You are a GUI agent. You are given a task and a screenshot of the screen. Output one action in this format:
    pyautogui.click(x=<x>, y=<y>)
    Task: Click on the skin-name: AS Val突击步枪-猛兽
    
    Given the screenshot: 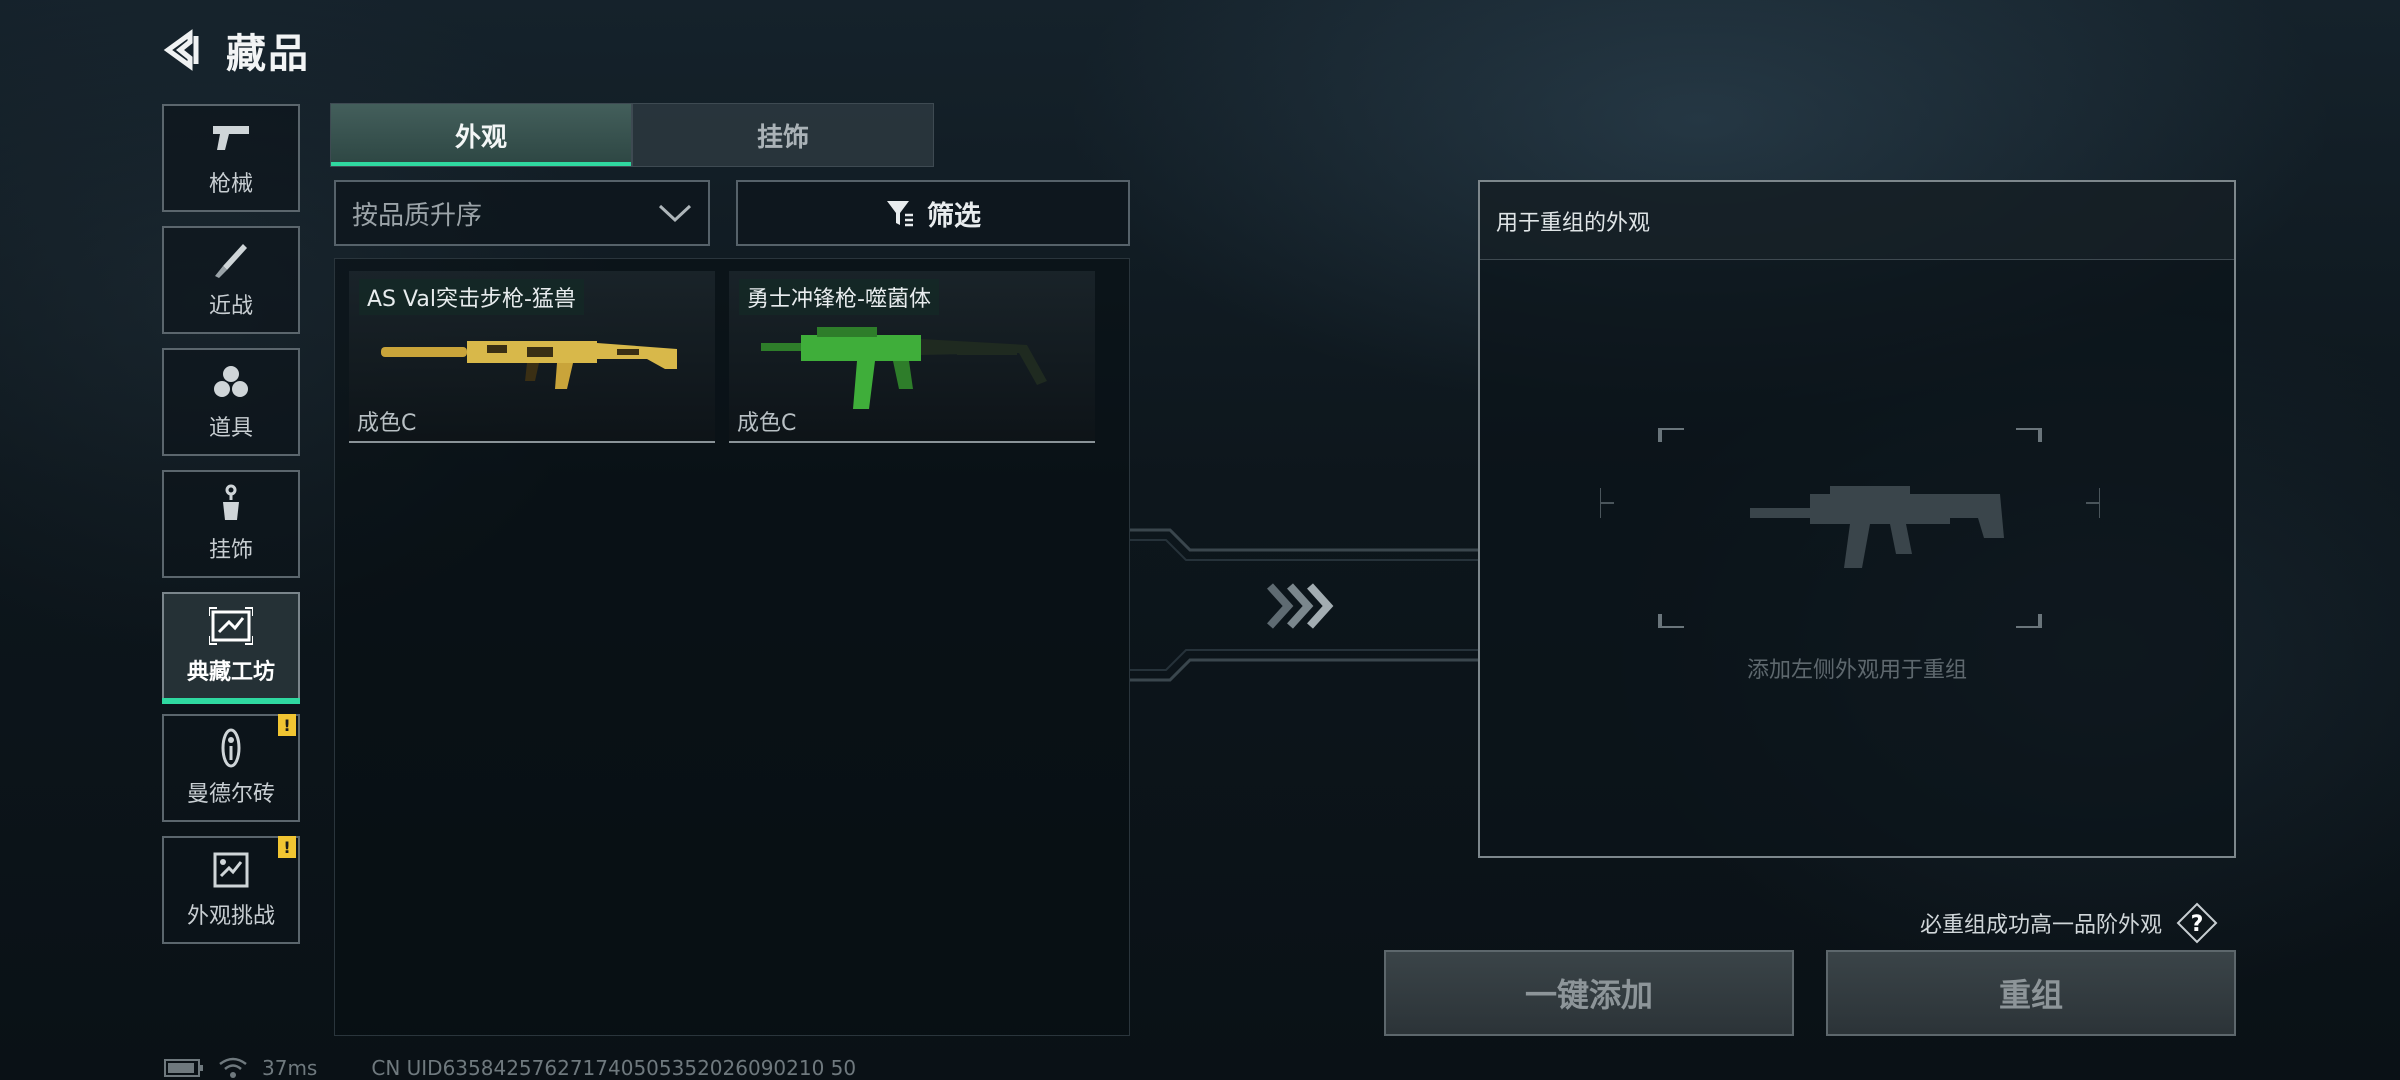 What is the action you would take?
    pyautogui.click(x=471, y=297)
    